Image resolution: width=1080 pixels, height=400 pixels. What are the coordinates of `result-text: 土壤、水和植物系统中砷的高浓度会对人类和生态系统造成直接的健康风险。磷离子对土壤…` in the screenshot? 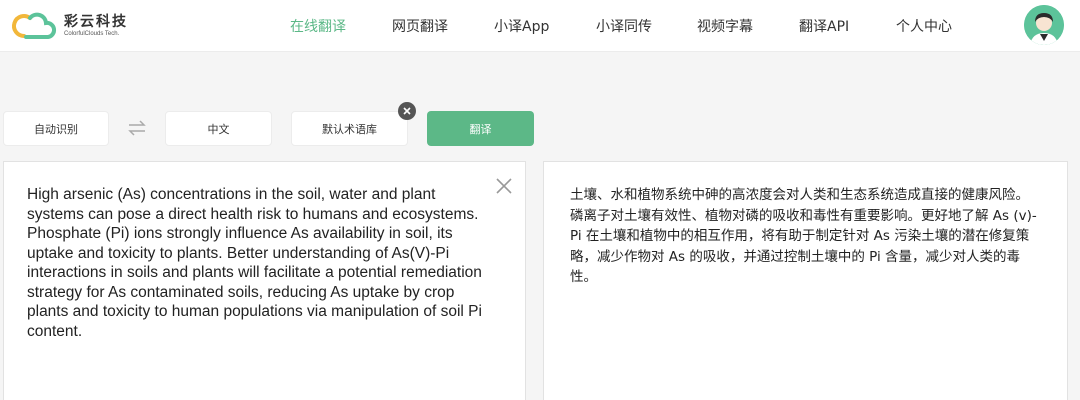 It's located at (803, 236).